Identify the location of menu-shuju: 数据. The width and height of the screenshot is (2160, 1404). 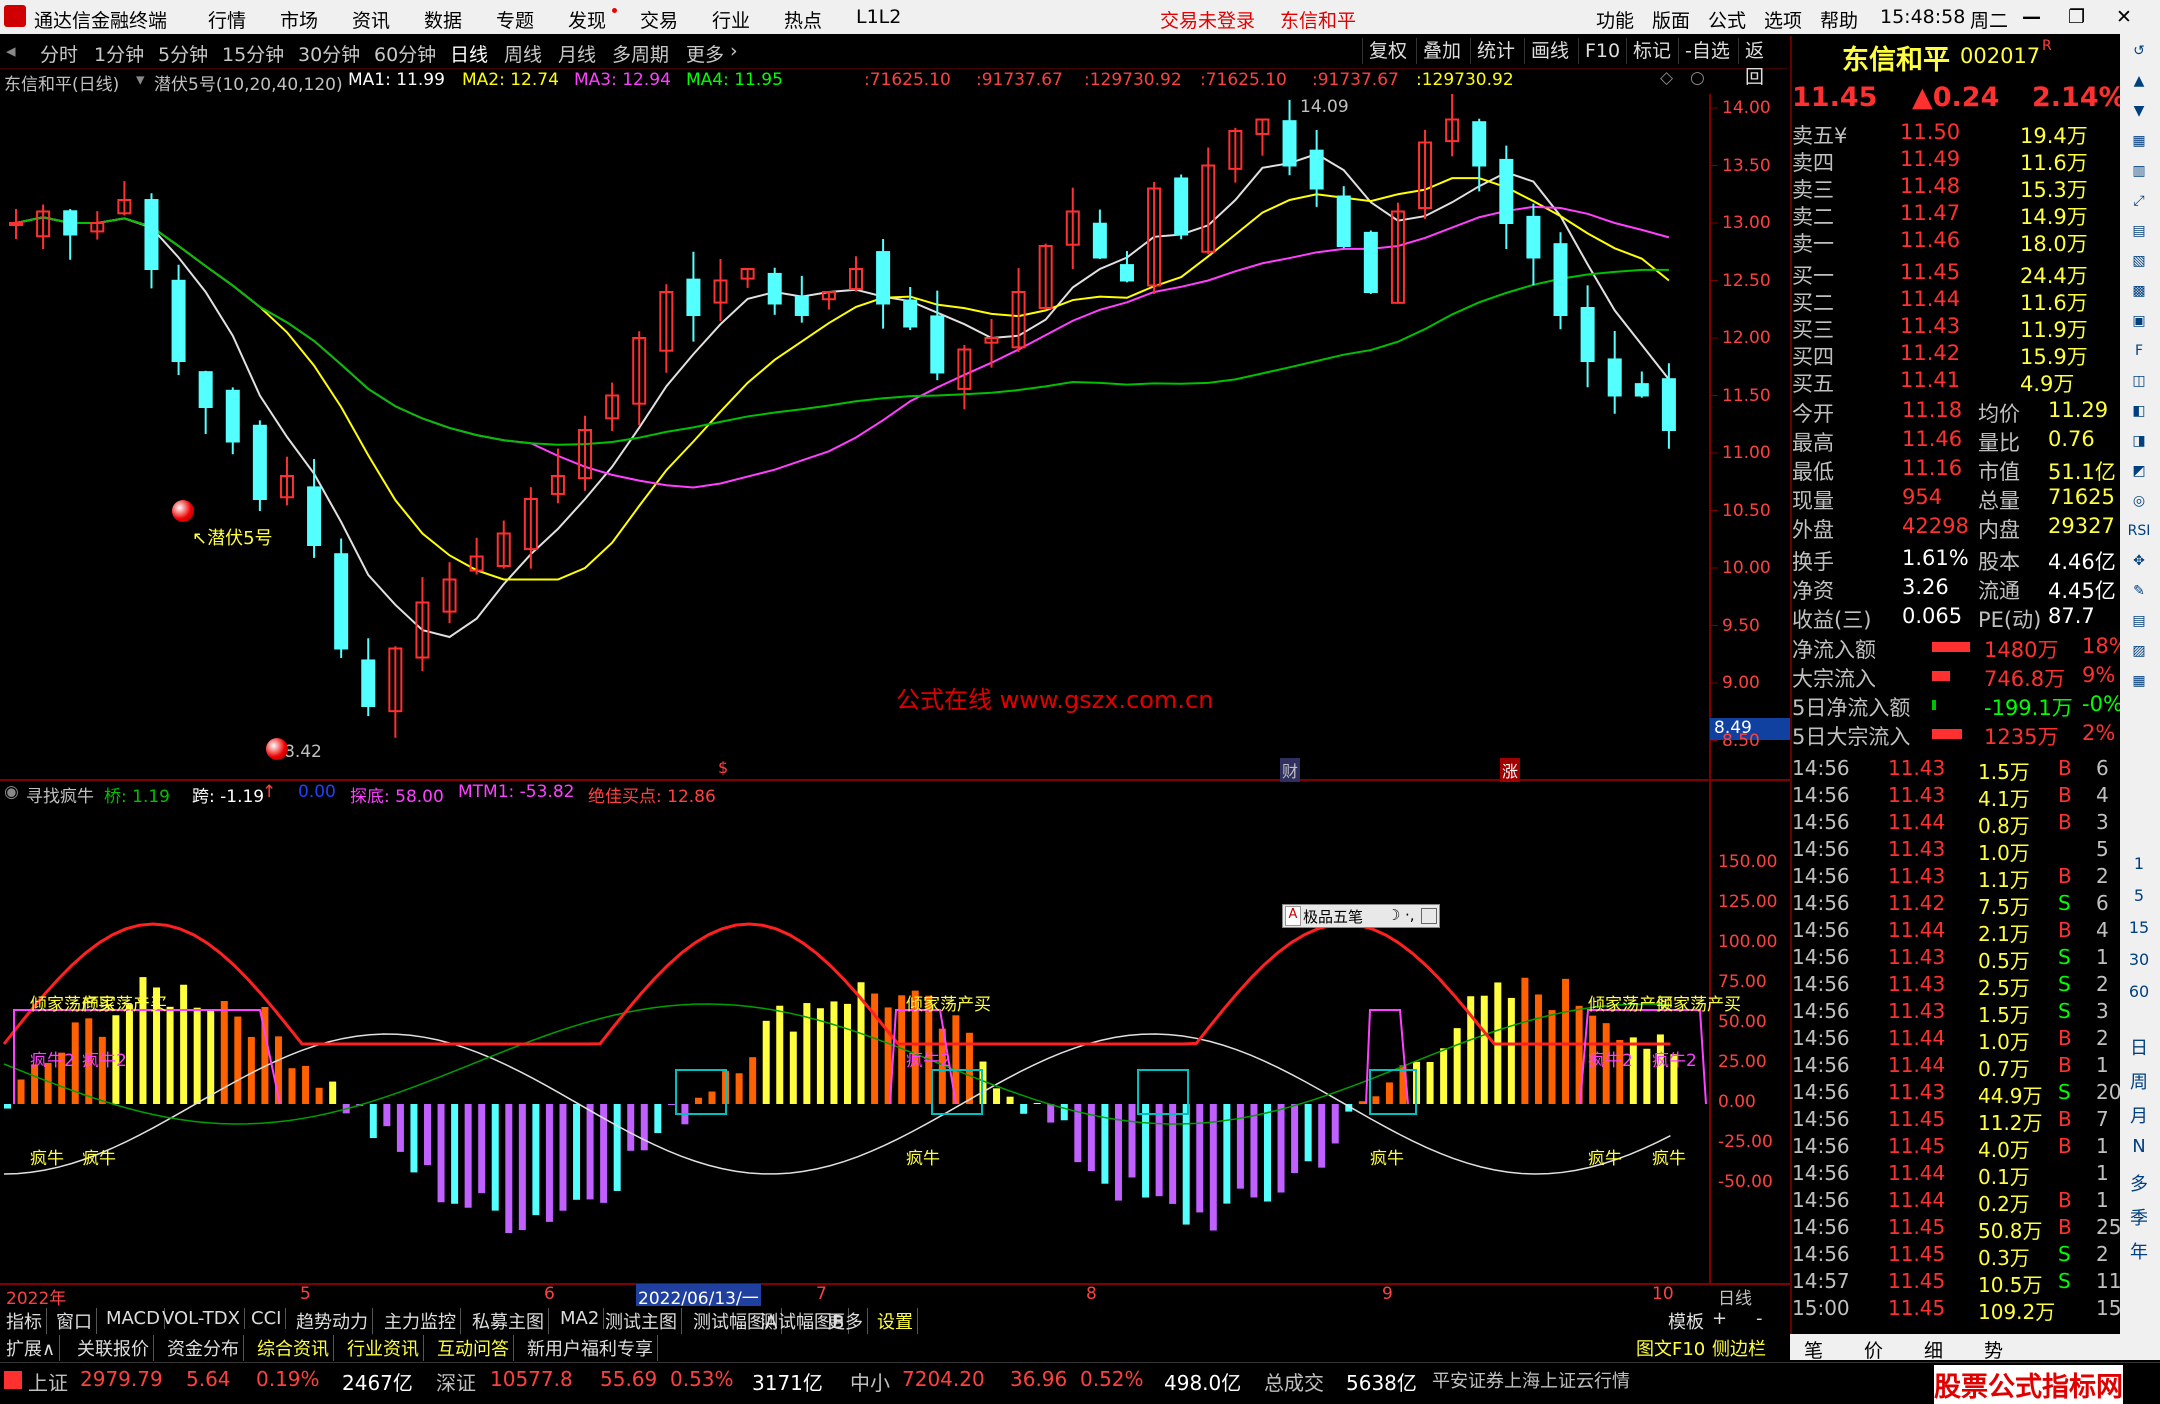
(443, 19).